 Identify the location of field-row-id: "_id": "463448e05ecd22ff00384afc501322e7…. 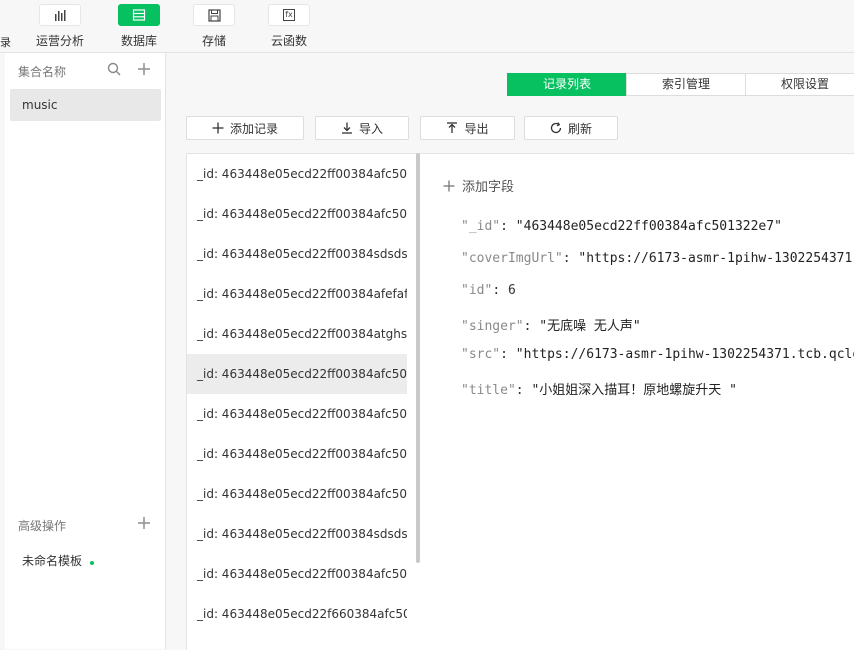
(621, 226).